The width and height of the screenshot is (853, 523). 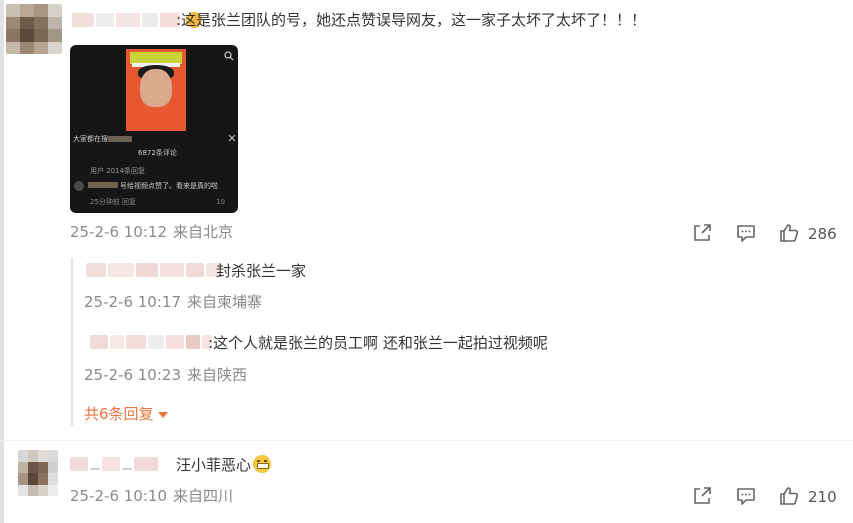 I want to click on reply-thread-line, so click(x=72, y=342).